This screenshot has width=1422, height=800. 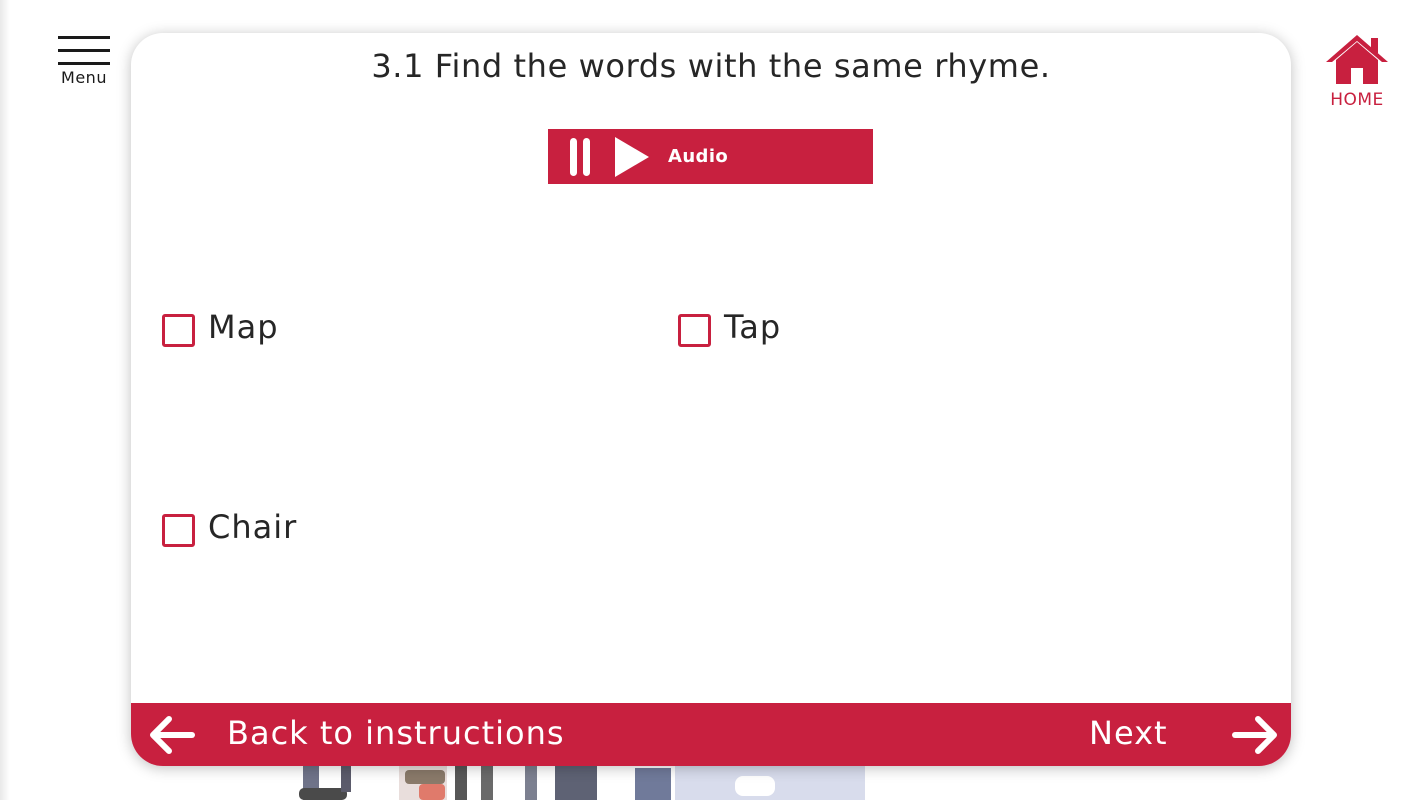 What do you see at coordinates (698, 156) in the screenshot?
I see `audio-label: Audio` at bounding box center [698, 156].